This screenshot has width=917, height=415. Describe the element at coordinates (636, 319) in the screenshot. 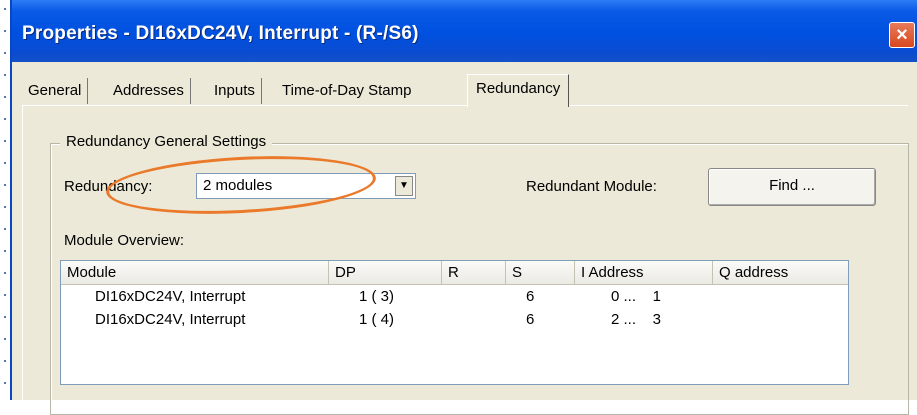

I see `cell-i-address: 2 ... 3` at that location.